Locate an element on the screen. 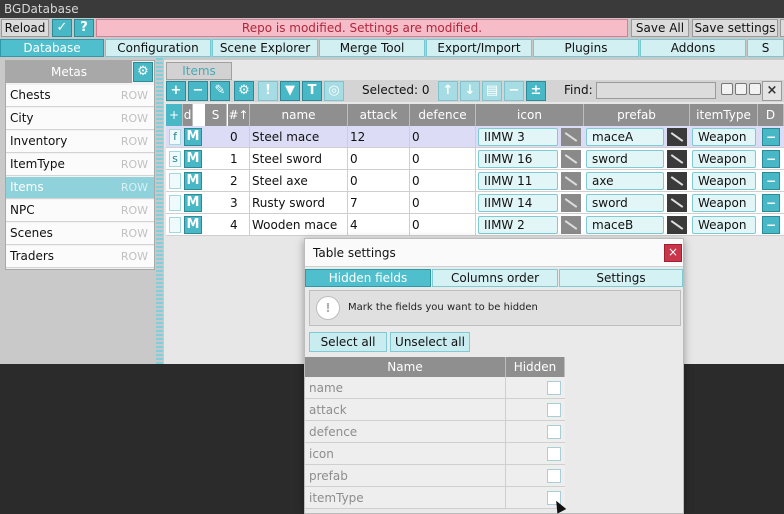  tab-scene-explorer: Scene Explorer is located at coordinates (265, 48).